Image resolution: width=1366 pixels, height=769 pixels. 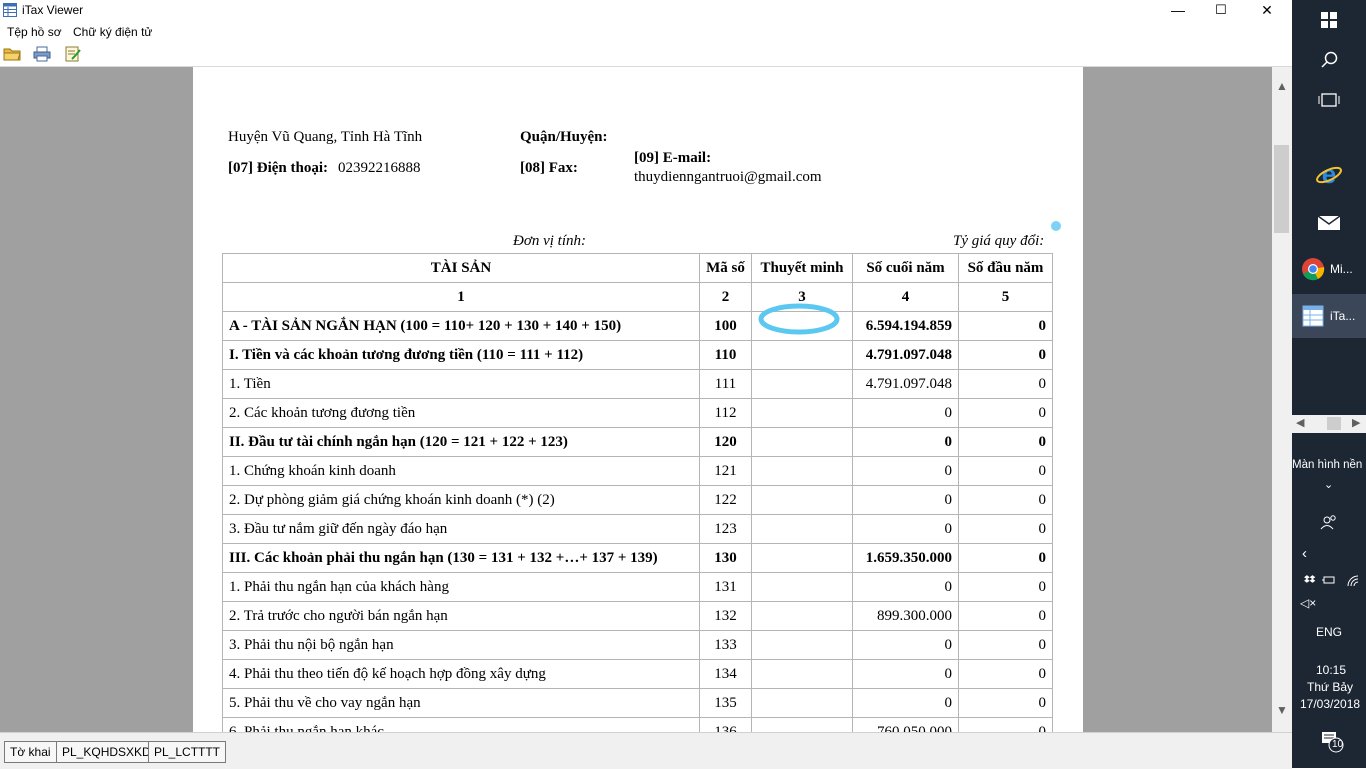 I want to click on menu-digital-signature: Chữ ký điện tử, so click(x=112, y=32).